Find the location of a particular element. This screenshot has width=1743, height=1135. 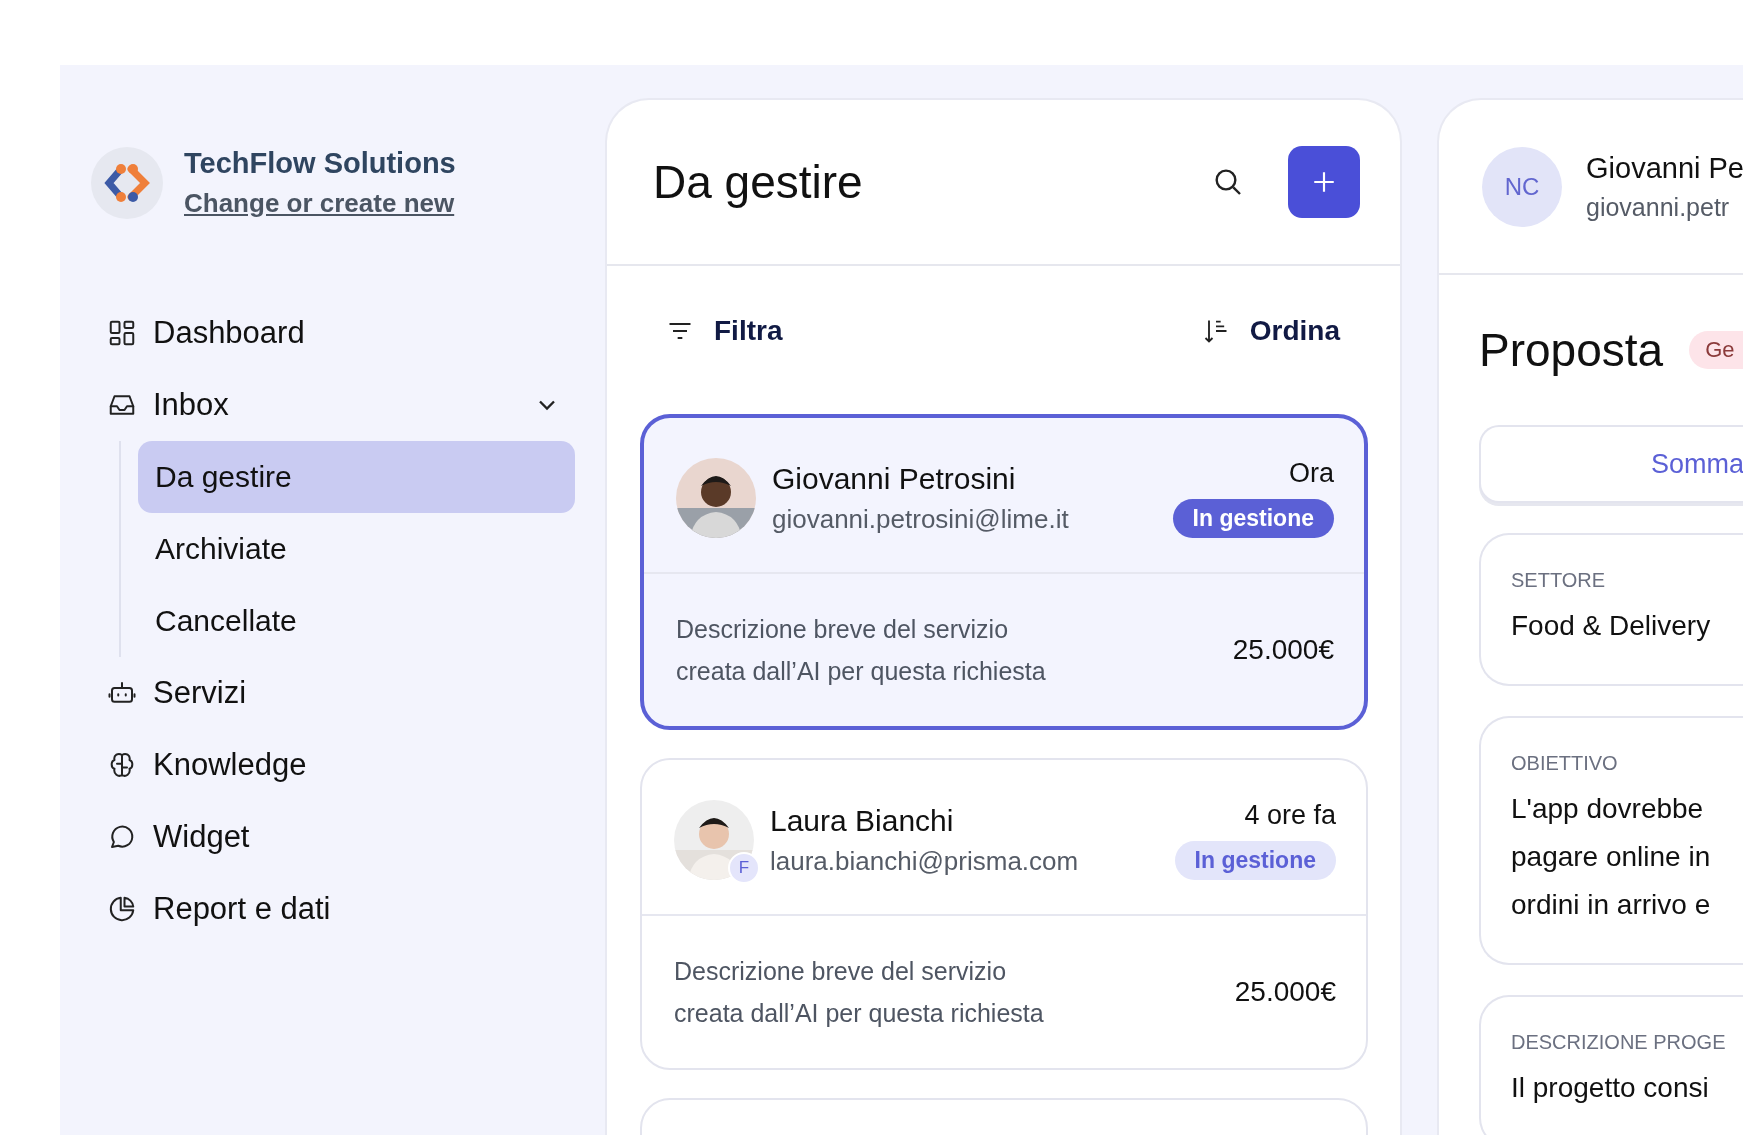

change-workspace-link: Change or create new is located at coordinates (320, 203).